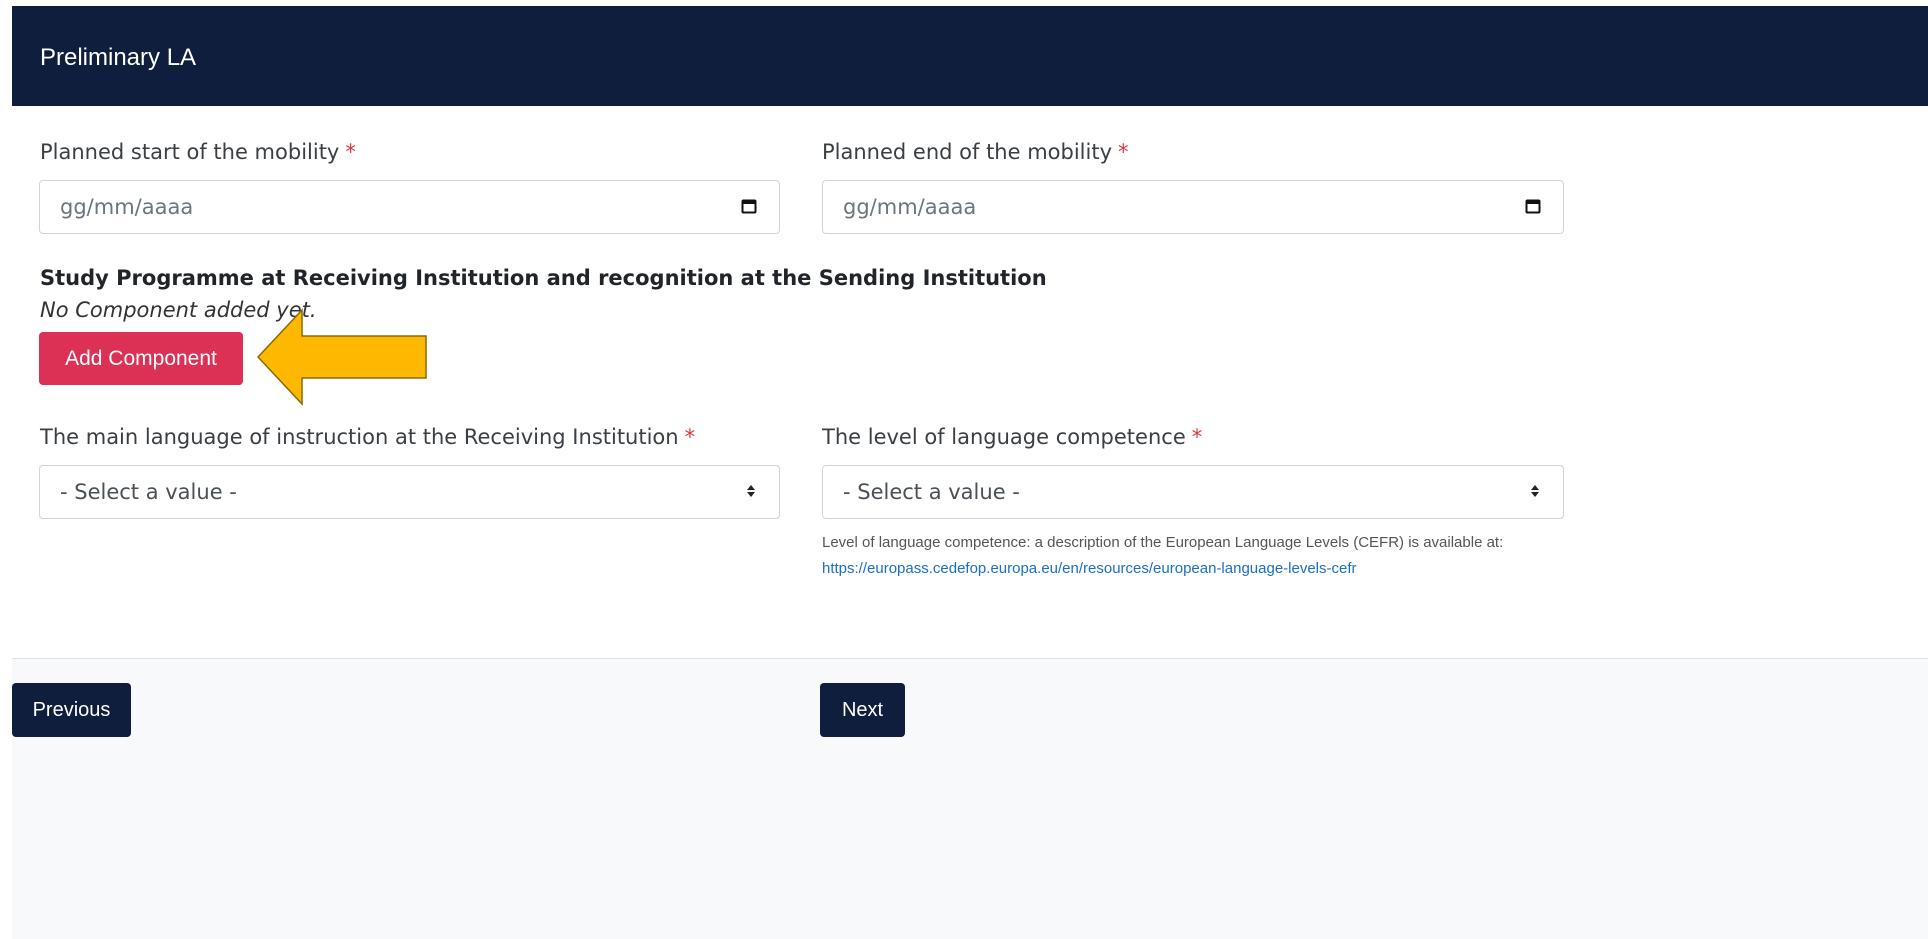  What do you see at coordinates (409, 492) in the screenshot?
I see `language-select: - Select a value -` at bounding box center [409, 492].